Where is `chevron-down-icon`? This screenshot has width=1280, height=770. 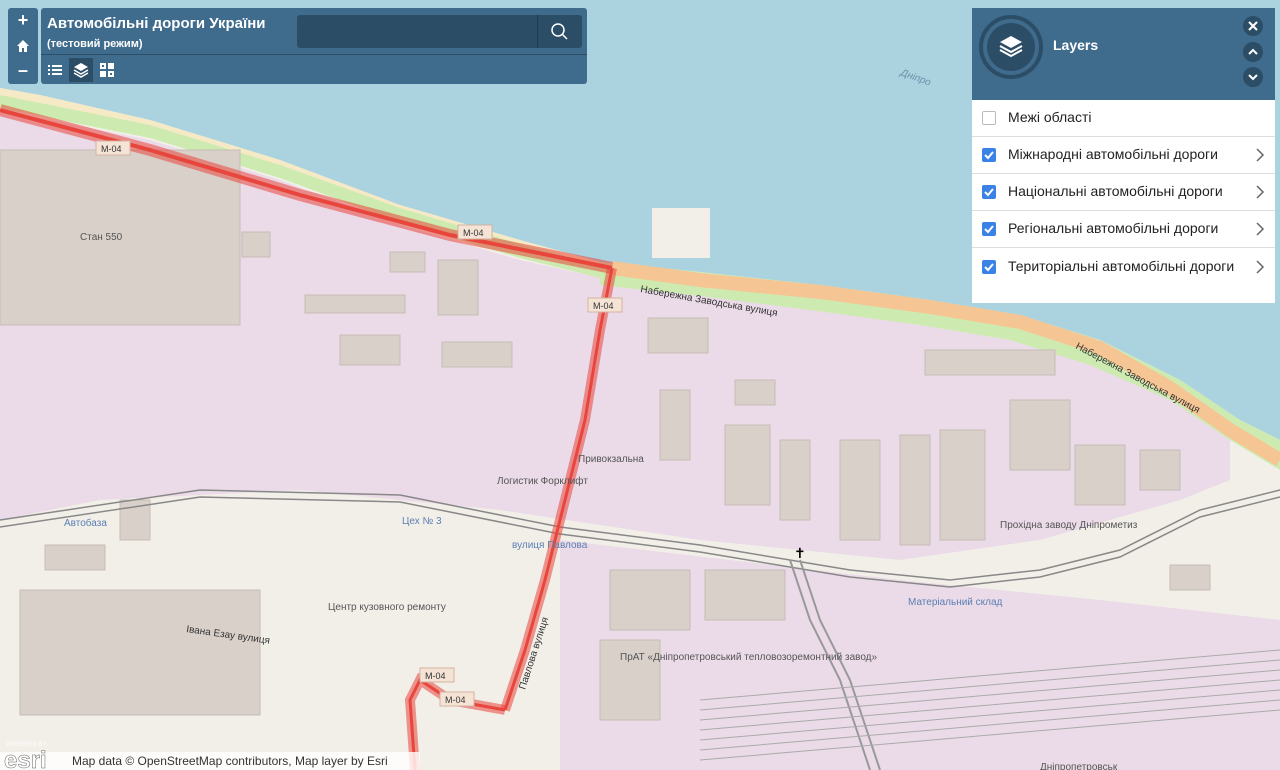
chevron-down-icon is located at coordinates (1253, 77).